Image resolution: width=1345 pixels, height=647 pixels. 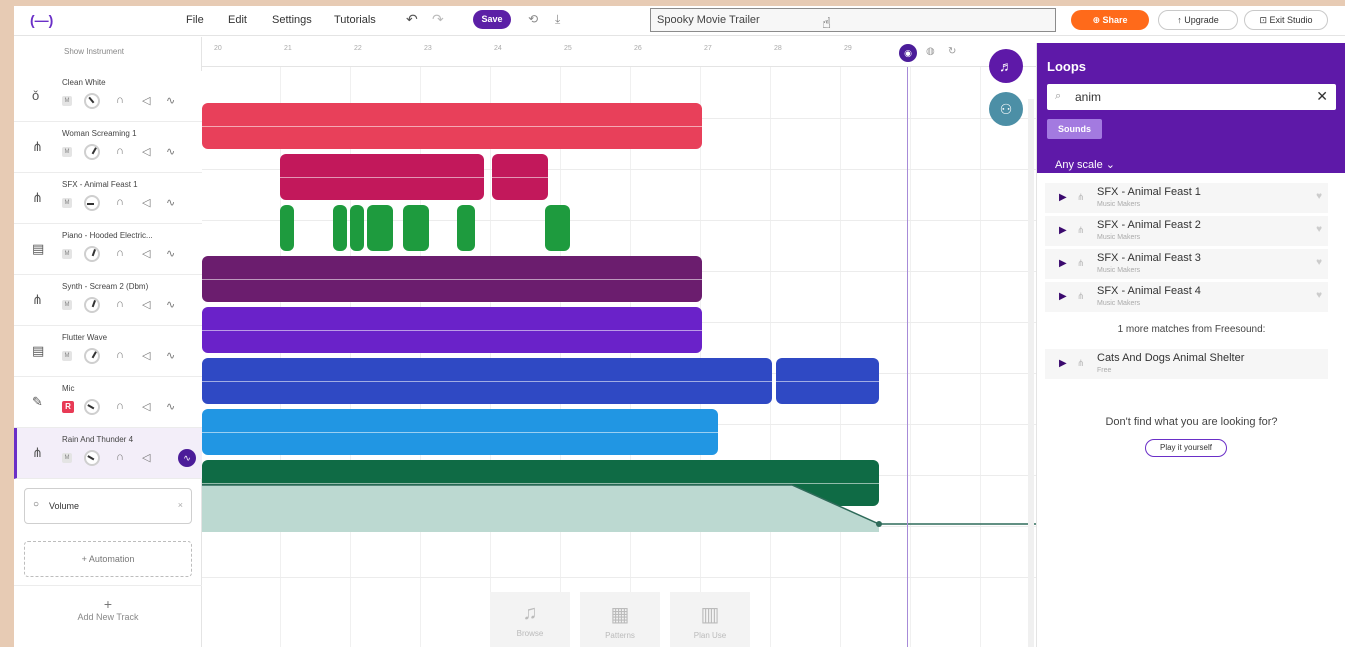 What do you see at coordinates (108, 147) in the screenshot?
I see `track-header: ⋔ Woman Screaming 1 M ∩ ◁ ∿` at bounding box center [108, 147].